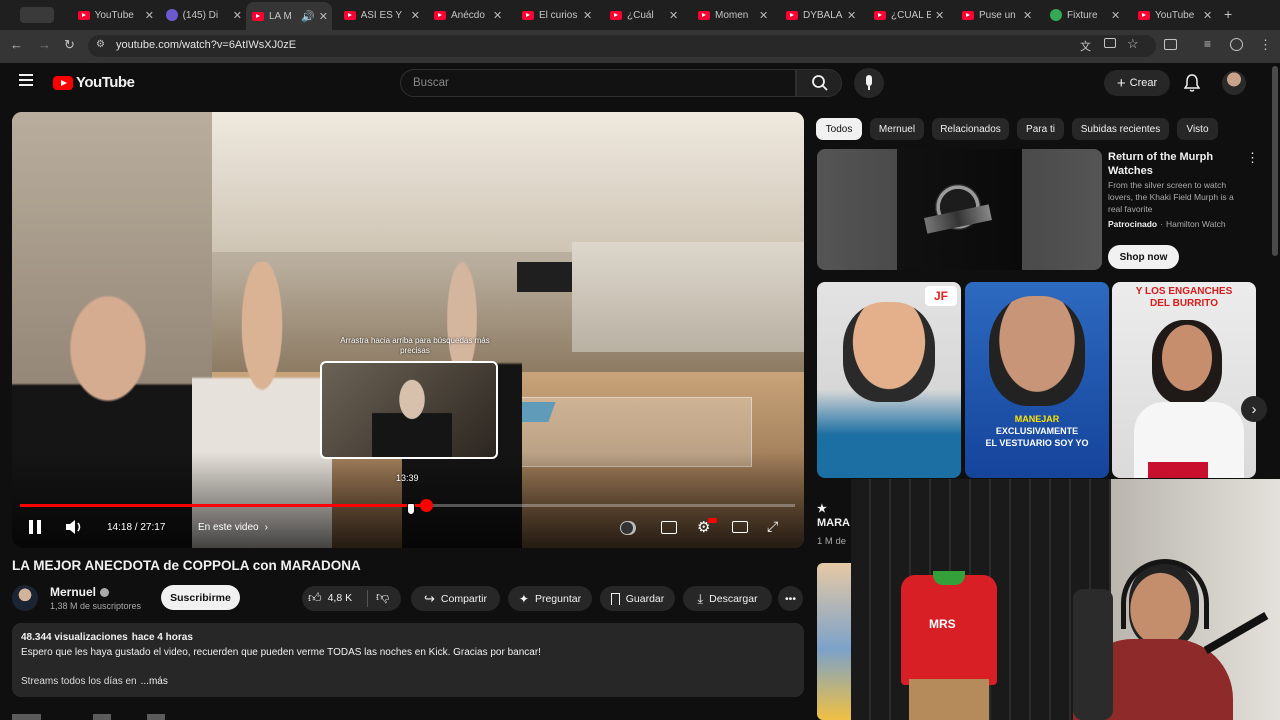  Describe the element at coordinates (790, 598) in the screenshot. I see `more-actions-button: •••` at that location.